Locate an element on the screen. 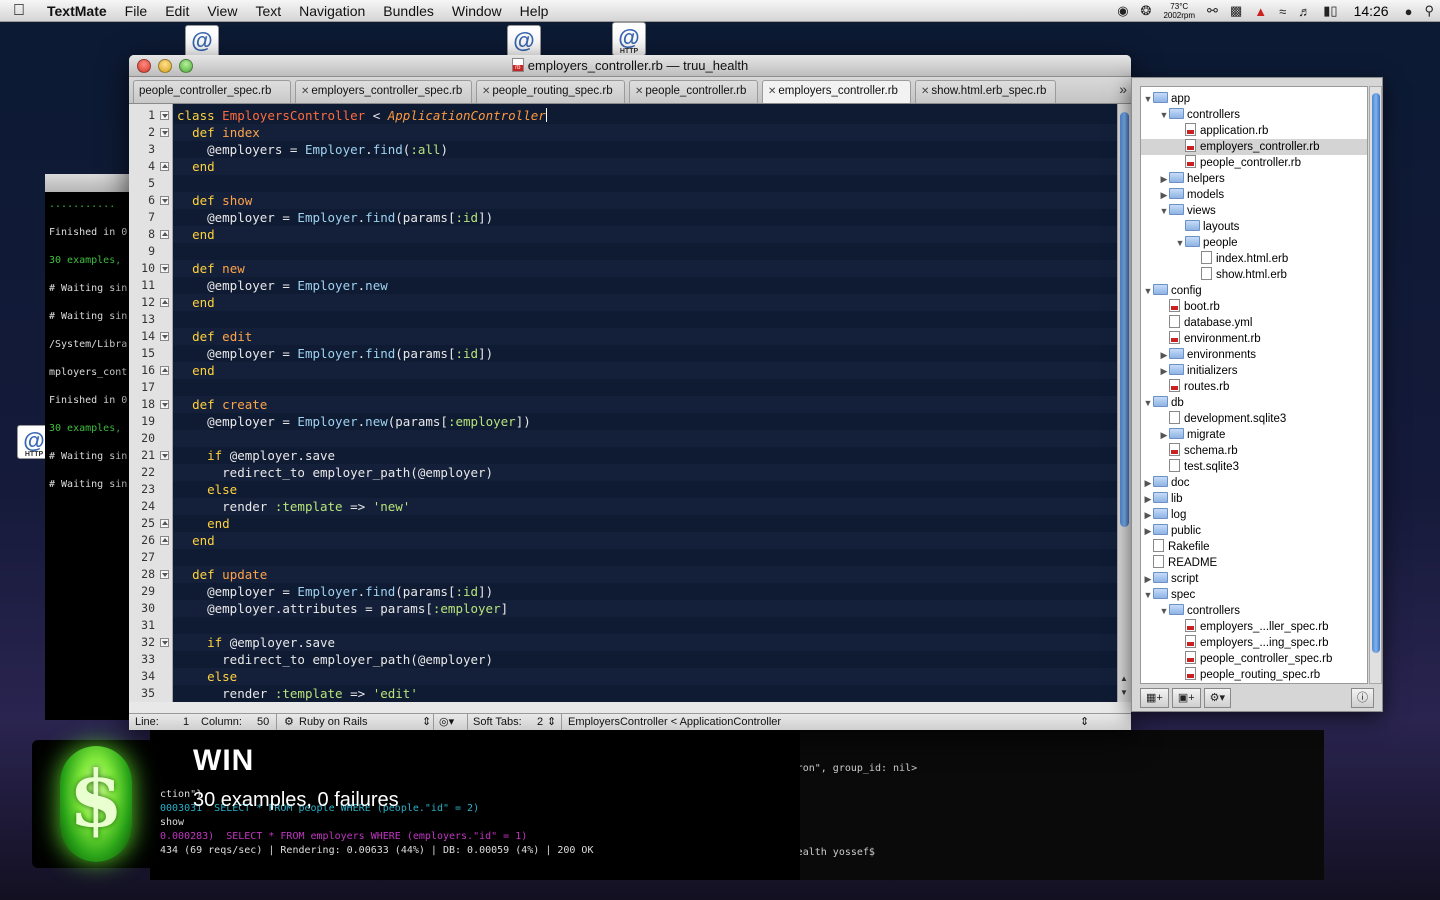 The width and height of the screenshot is (1440, 900). tree-folder: ▶ log is located at coordinates (1164, 515).